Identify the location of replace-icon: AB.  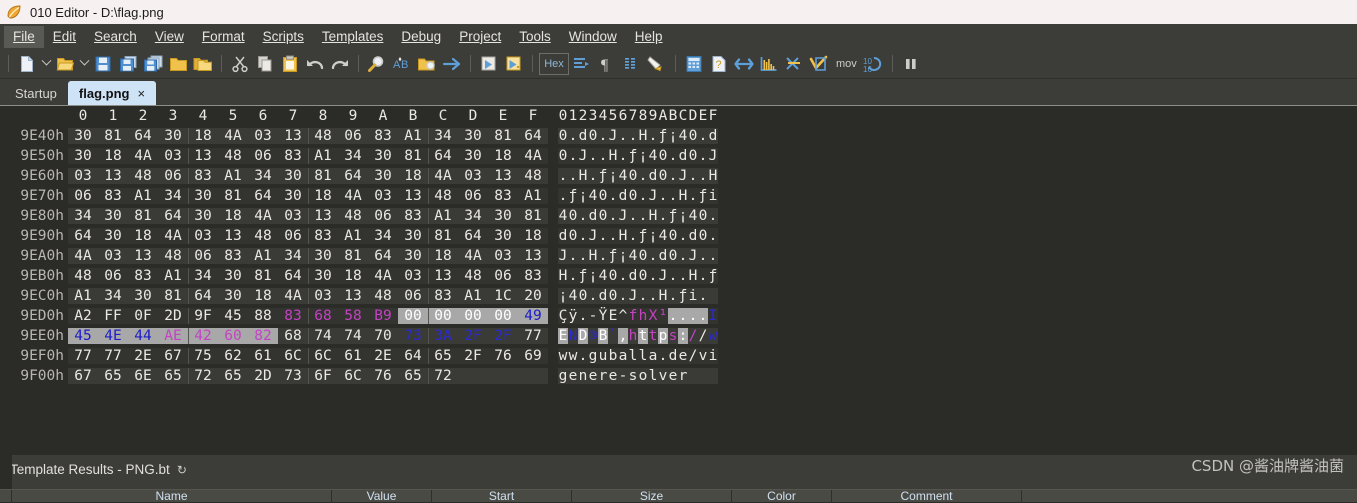
(402, 64).